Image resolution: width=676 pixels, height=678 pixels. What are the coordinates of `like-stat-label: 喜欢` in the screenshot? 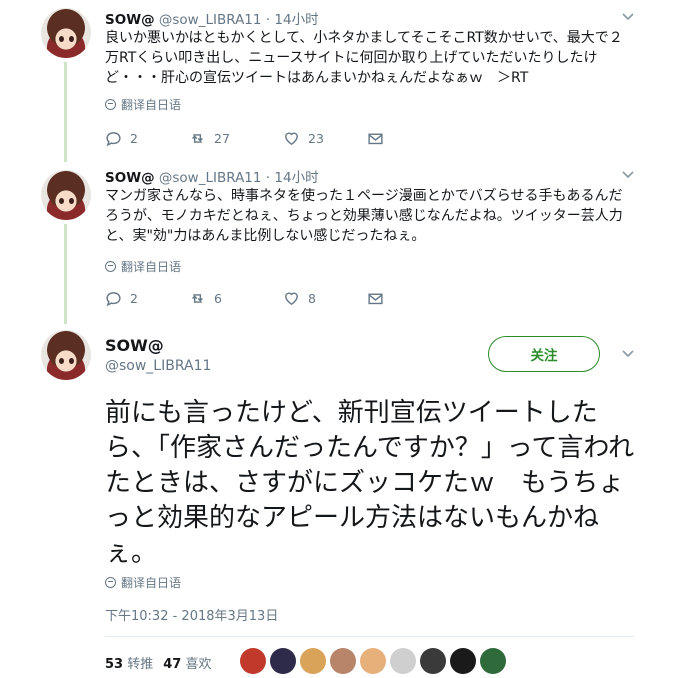 It's located at (198, 664).